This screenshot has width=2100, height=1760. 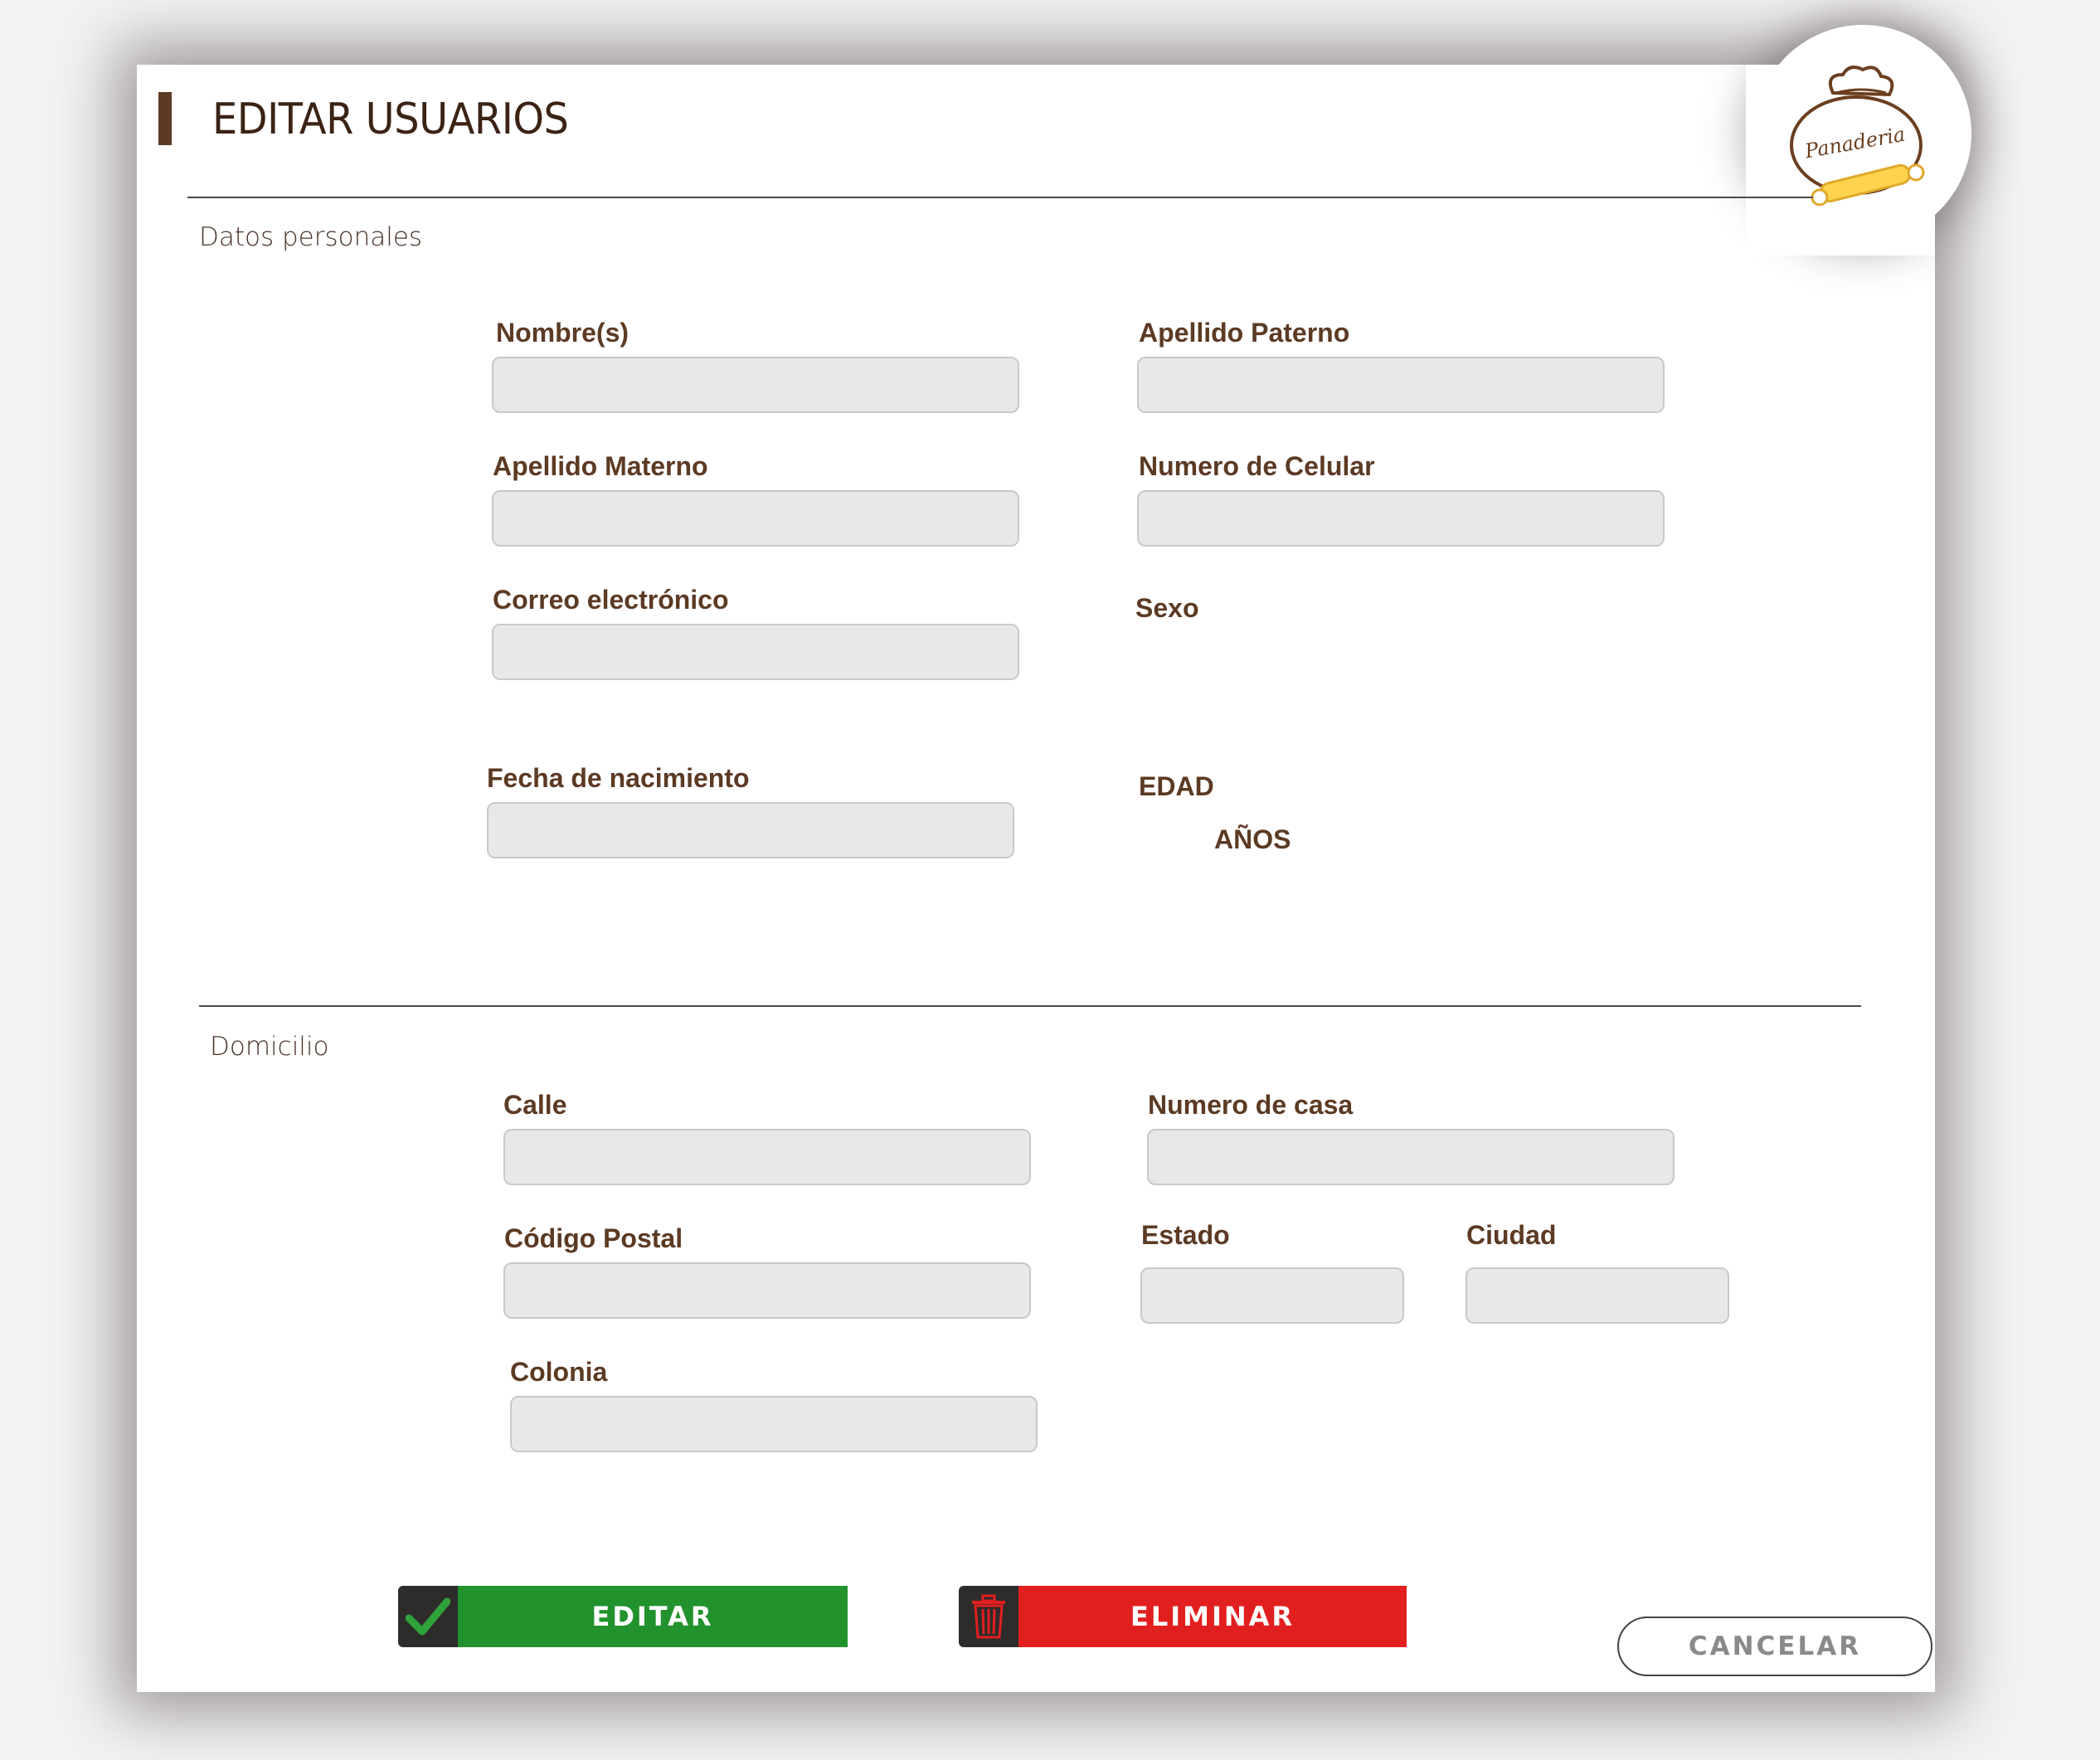 What do you see at coordinates (1511, 1235) in the screenshot?
I see `ciudad-label: Ciudad` at bounding box center [1511, 1235].